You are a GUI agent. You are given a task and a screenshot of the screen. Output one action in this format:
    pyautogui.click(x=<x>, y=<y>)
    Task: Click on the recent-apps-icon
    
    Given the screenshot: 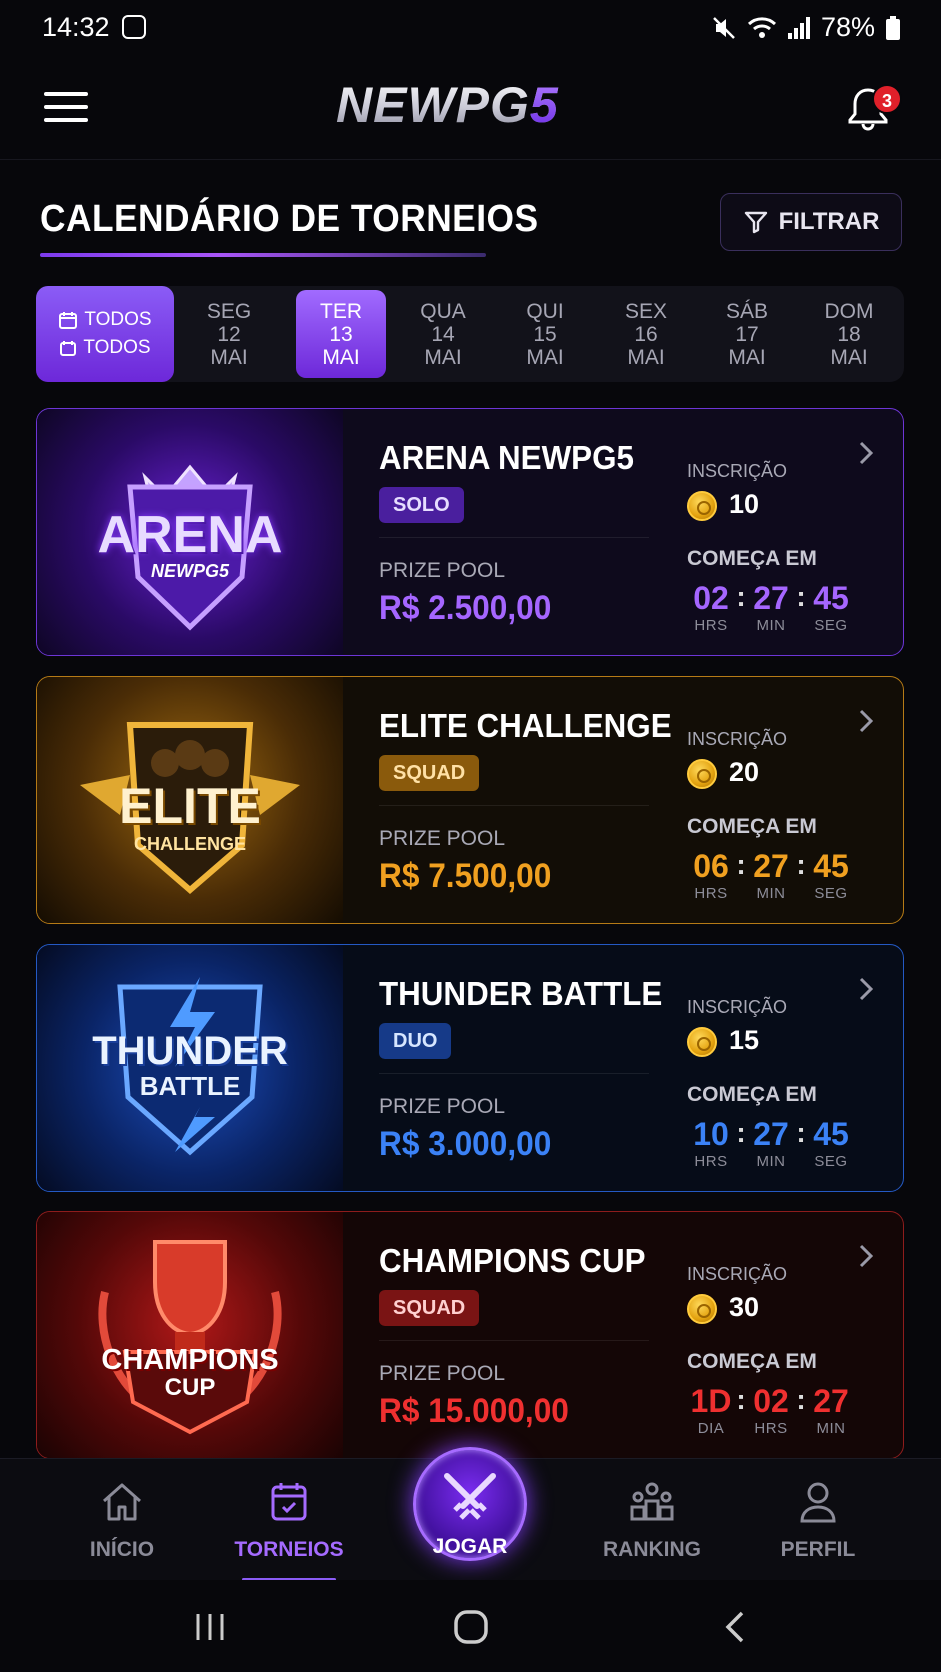 What is the action you would take?
    pyautogui.click(x=210, y=1627)
    